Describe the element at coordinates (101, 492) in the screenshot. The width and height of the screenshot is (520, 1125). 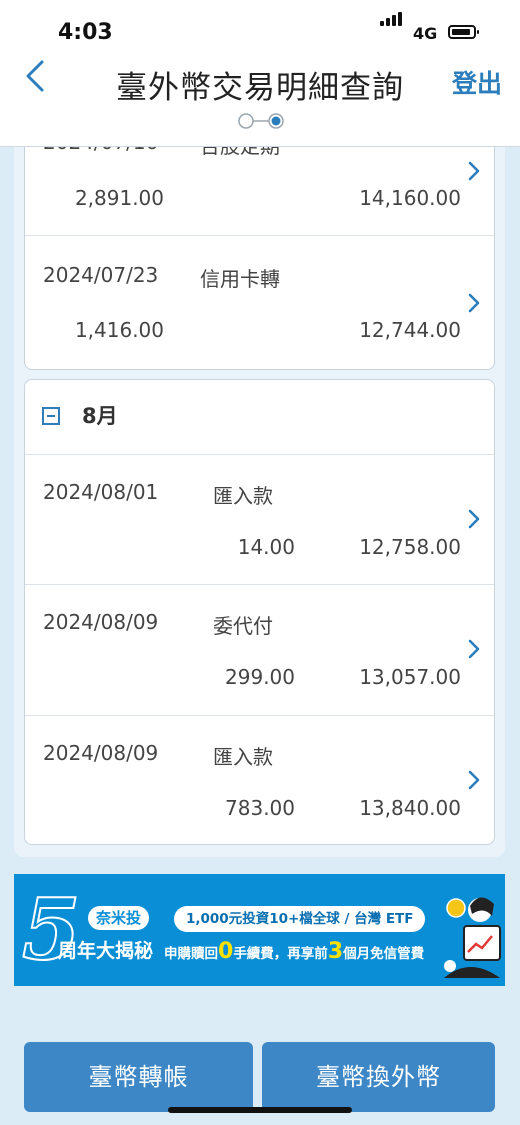
I see `transaction-date: 2024/08/01` at that location.